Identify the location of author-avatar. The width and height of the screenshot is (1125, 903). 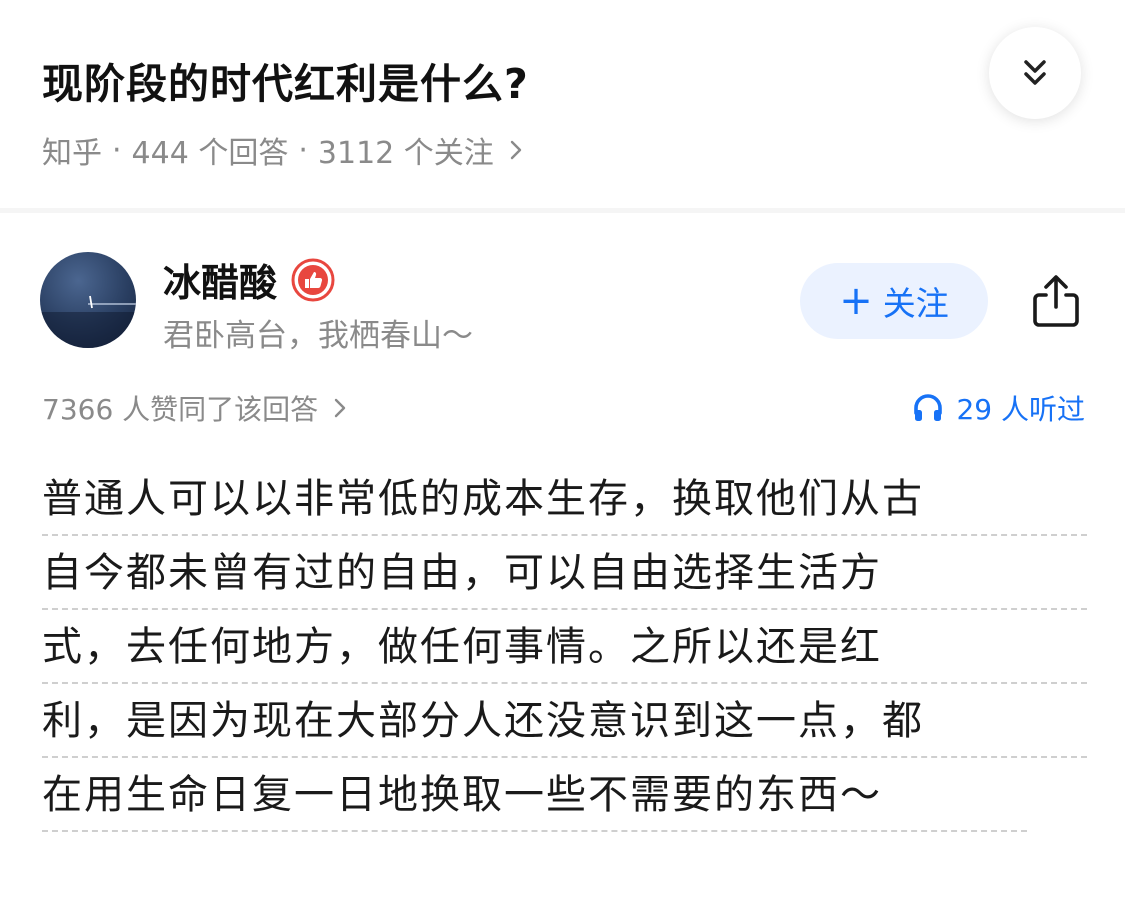
(88, 300).